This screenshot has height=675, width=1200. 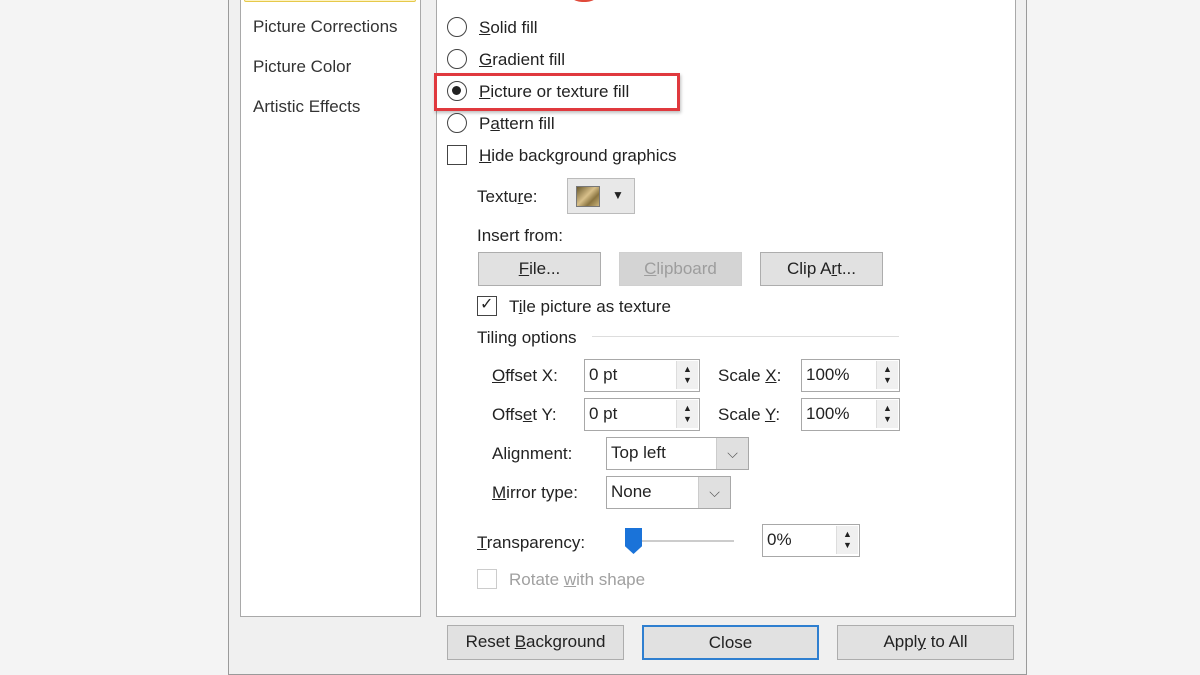 I want to click on scale-x-spinner: ▲ ▼, so click(x=887, y=375).